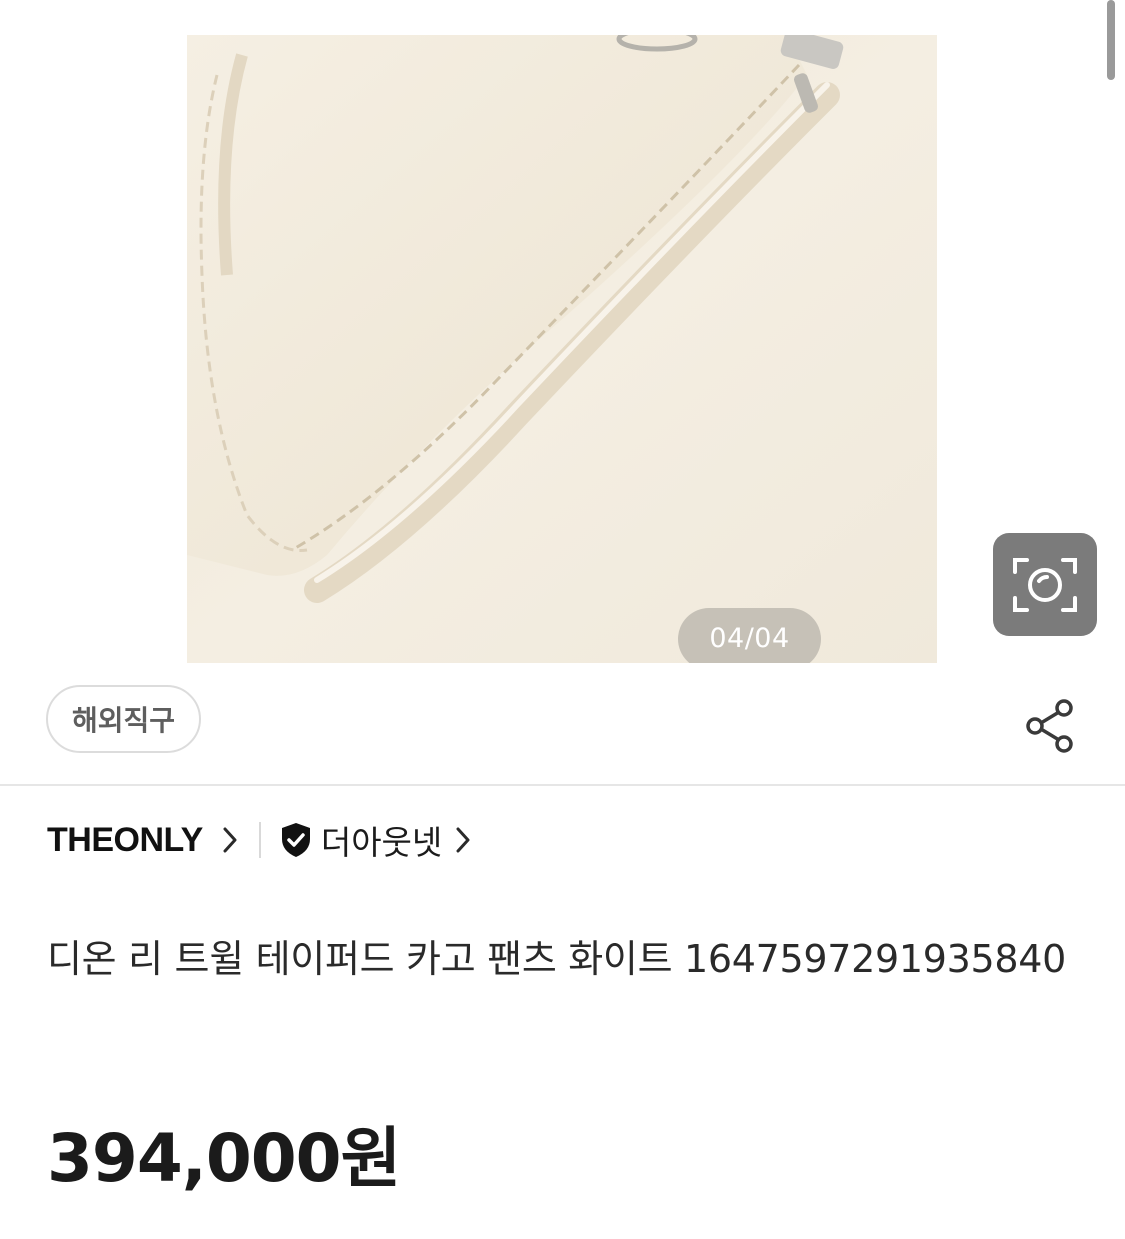 This screenshot has height=1239, width=1125. I want to click on shield-check-icon, so click(296, 840).